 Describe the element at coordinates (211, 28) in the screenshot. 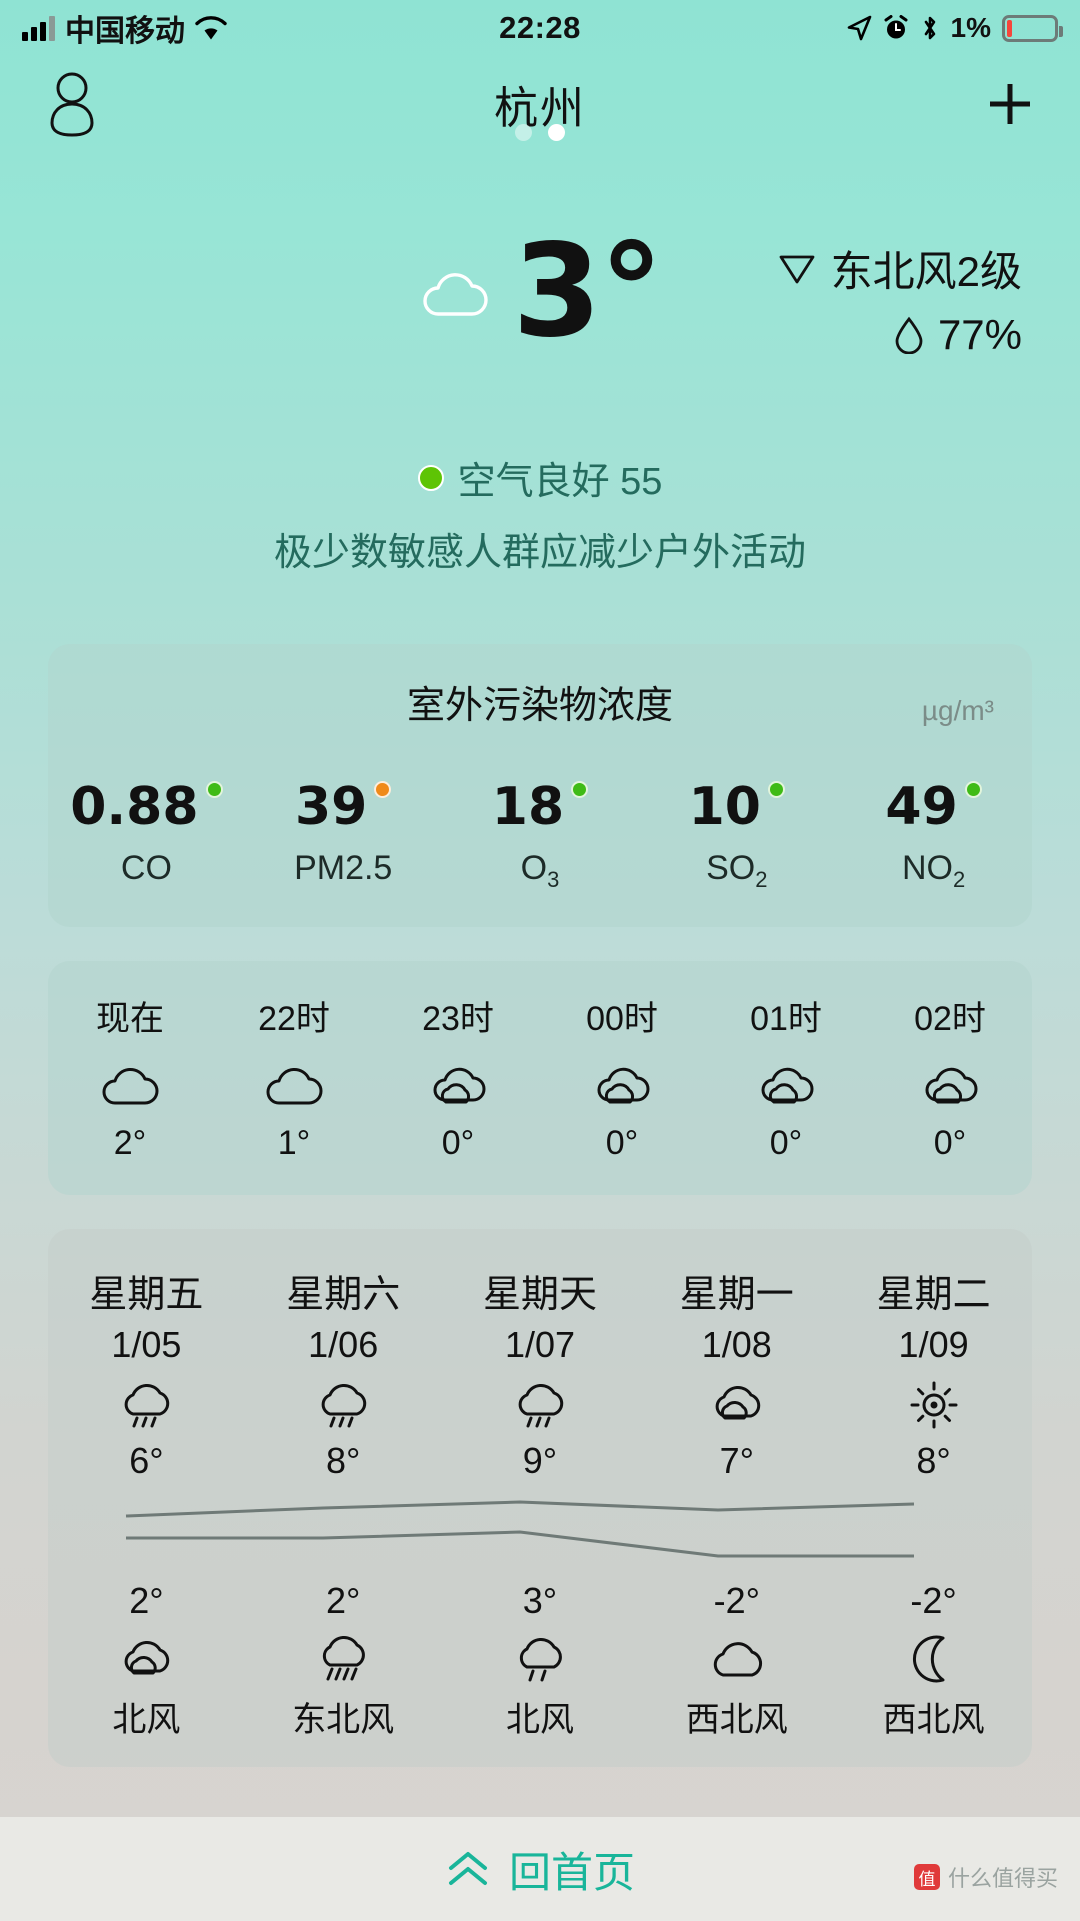

I see `wifi-icon` at that location.